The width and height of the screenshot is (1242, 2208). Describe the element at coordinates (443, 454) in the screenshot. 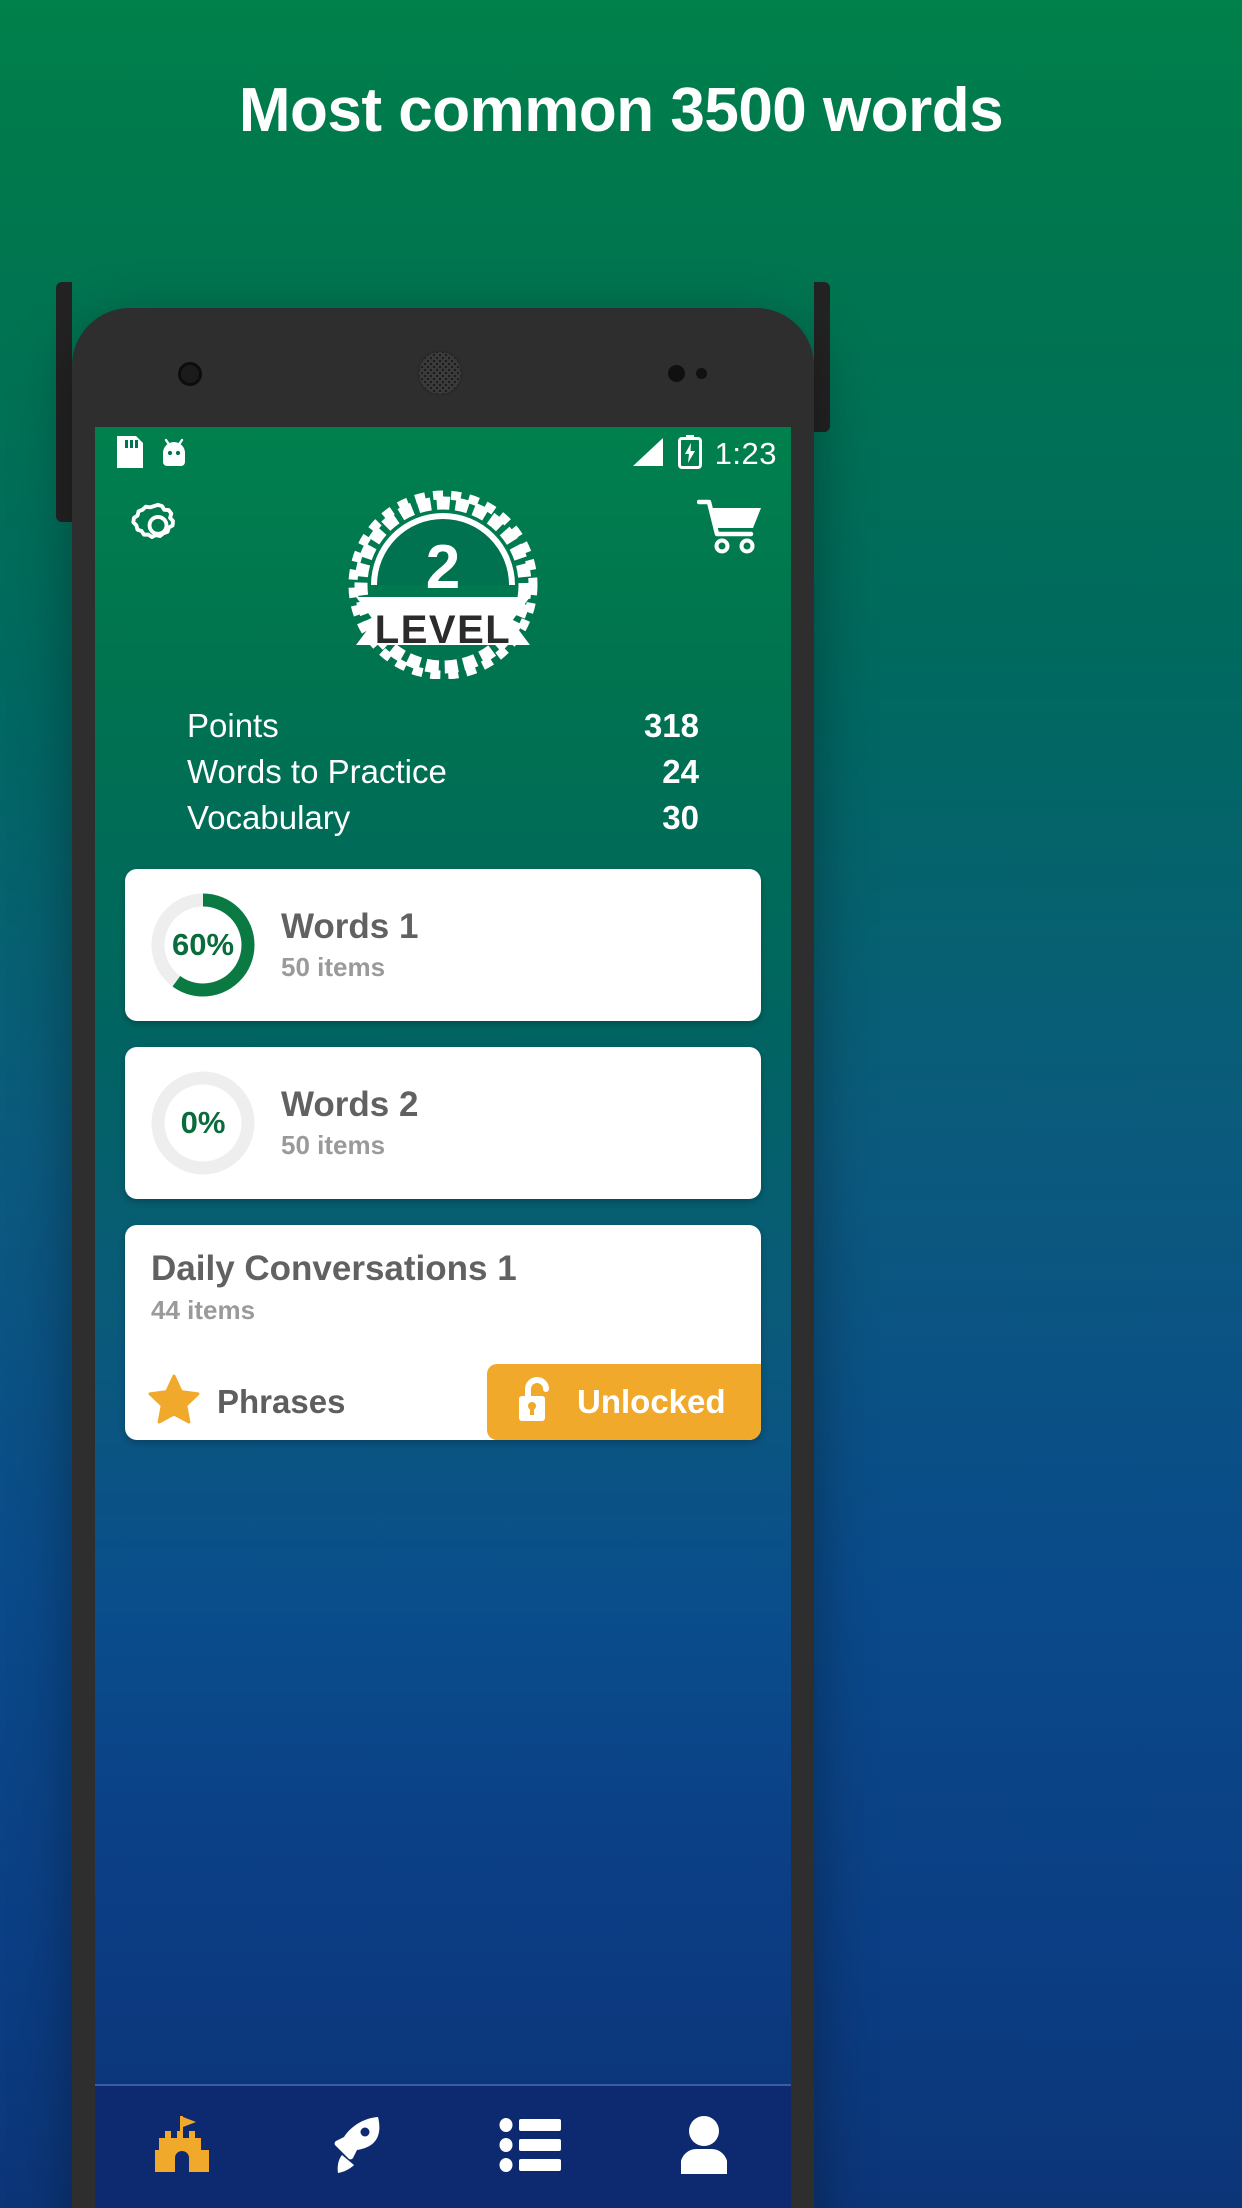

I see `status-bar: 1:23` at that location.